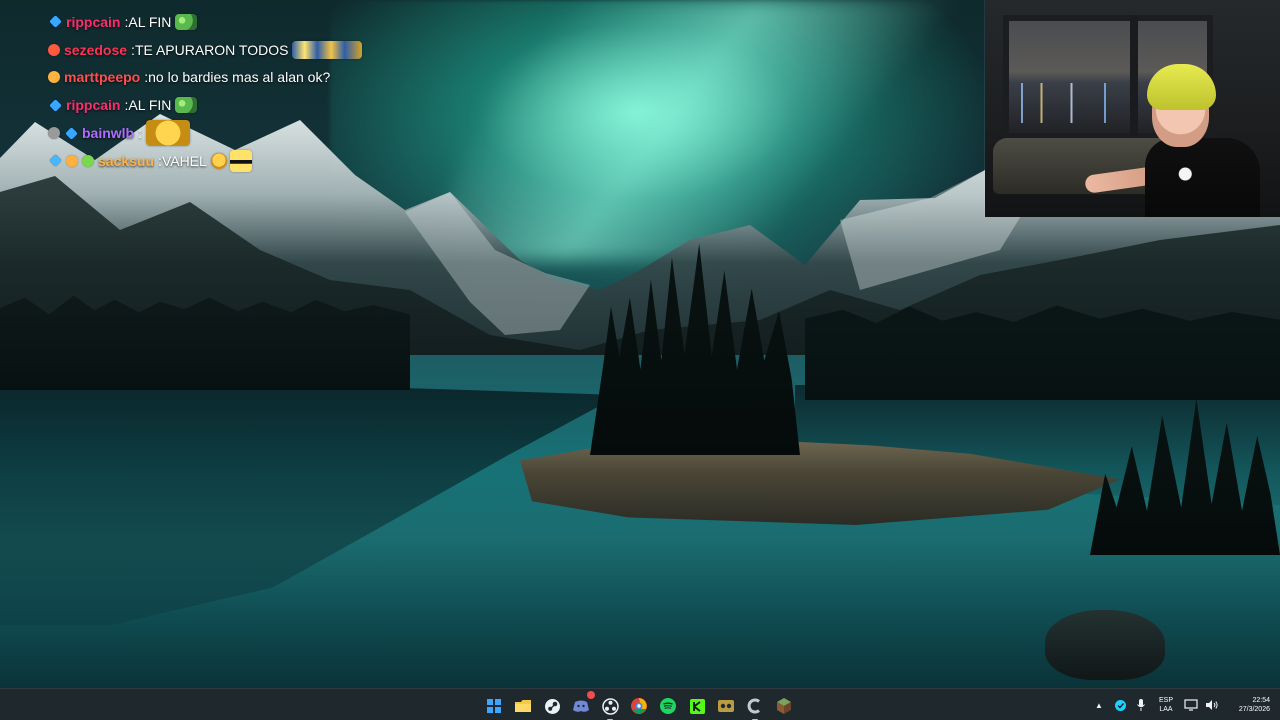 The height and width of the screenshot is (720, 1280). I want to click on webcam-overlay, so click(1132, 108).